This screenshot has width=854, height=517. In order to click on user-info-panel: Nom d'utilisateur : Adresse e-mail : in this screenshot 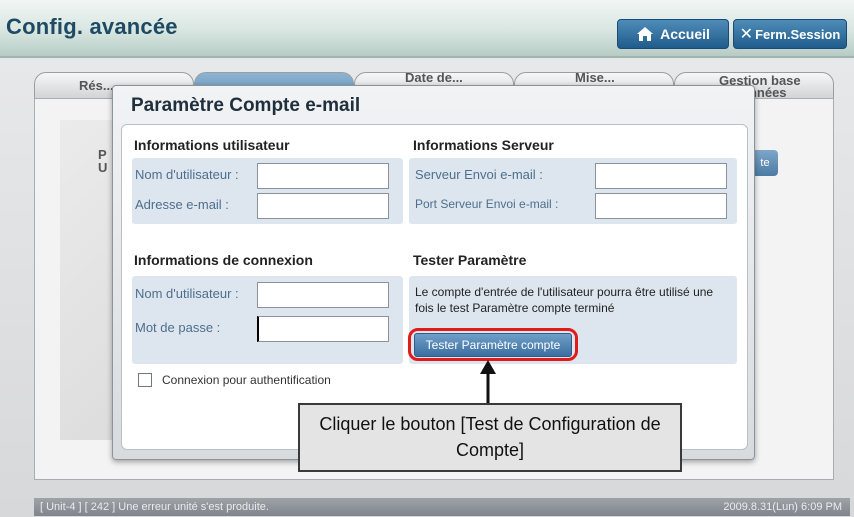, I will do `click(267, 191)`.